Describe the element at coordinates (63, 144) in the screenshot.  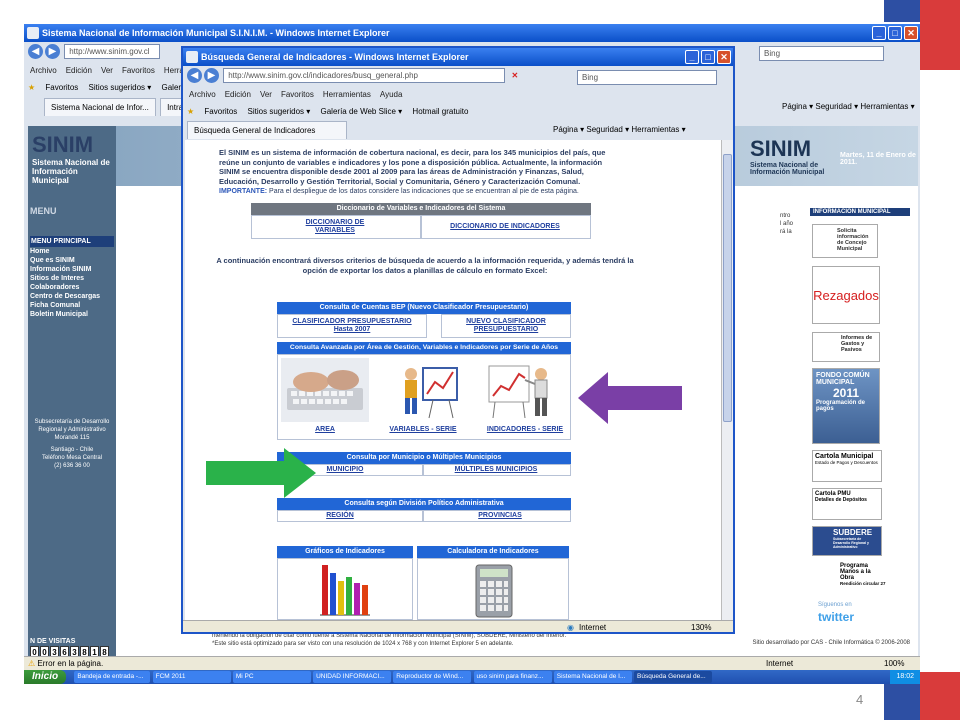
I see `sinim-logo-text: SINIM` at that location.